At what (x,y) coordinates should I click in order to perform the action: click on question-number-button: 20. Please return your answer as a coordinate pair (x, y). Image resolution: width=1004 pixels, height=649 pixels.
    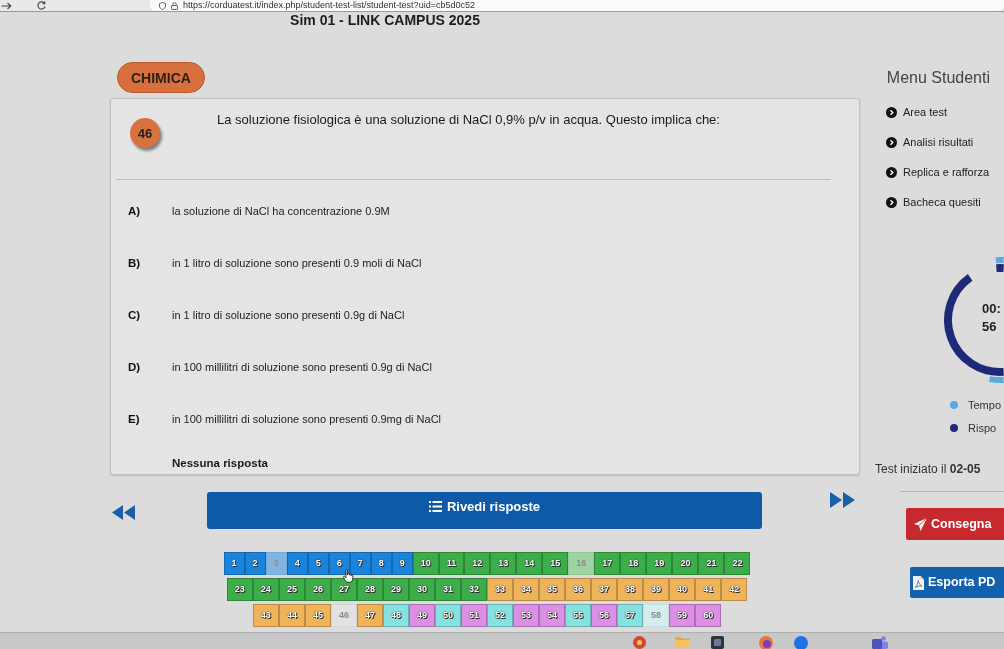
    Looking at the image, I should click on (685, 563).